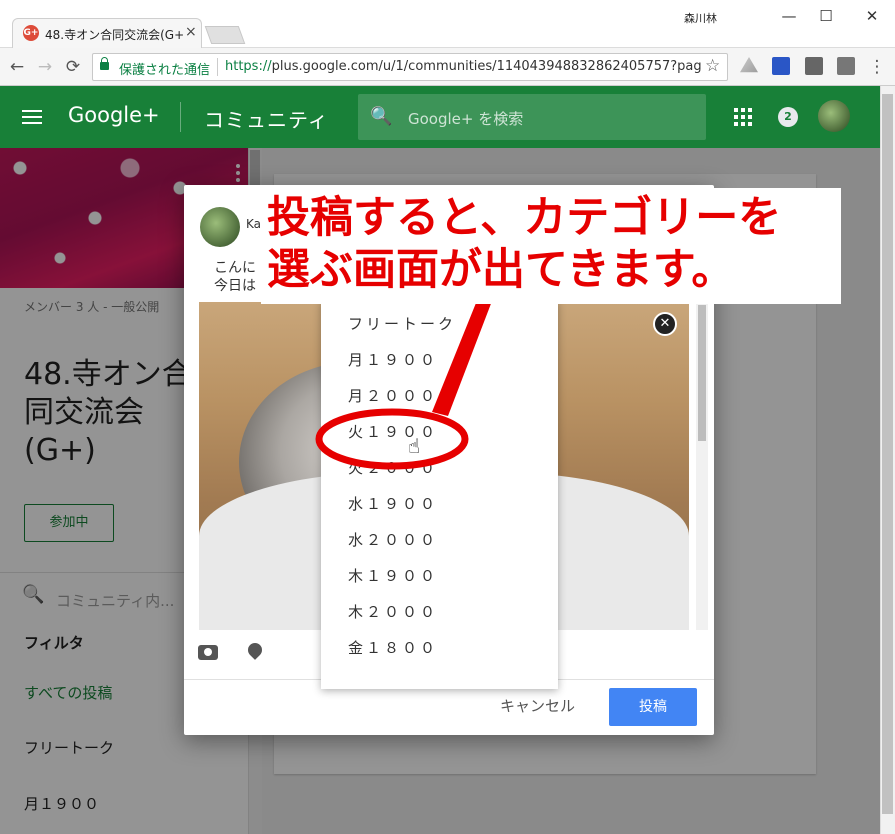  Describe the element at coordinates (462, 357) in the screenshot. I see `annotation-pointer-line` at that location.